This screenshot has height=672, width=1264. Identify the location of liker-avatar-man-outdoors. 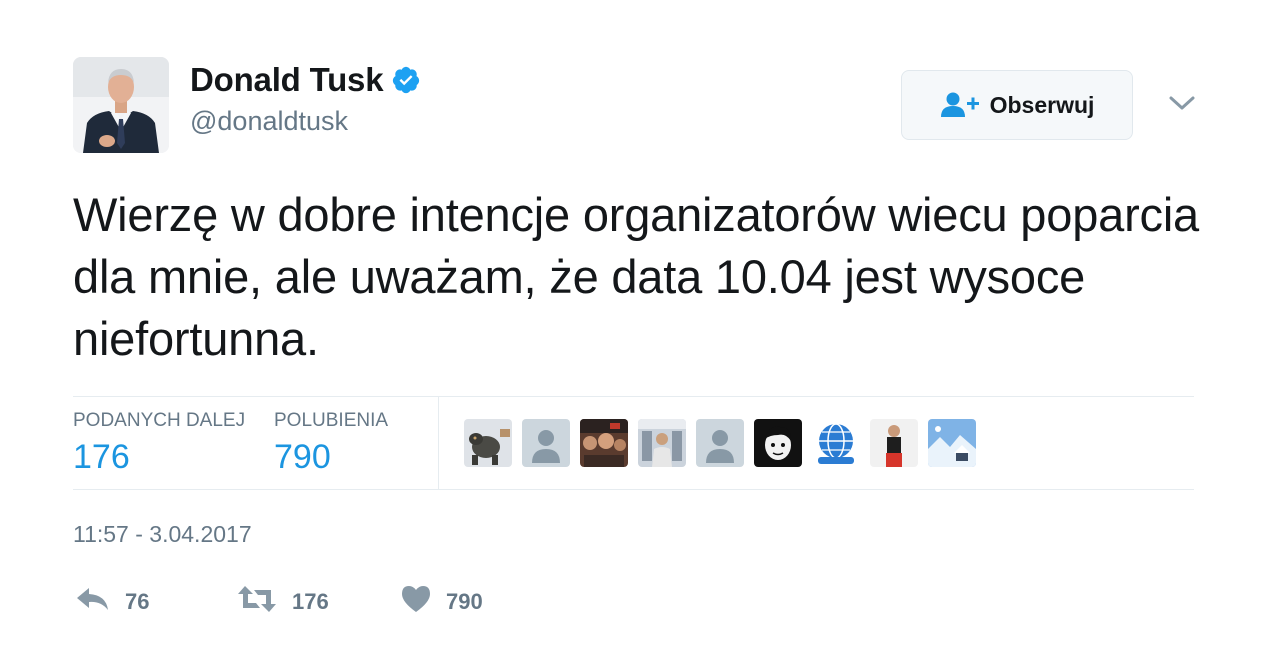
(662, 443).